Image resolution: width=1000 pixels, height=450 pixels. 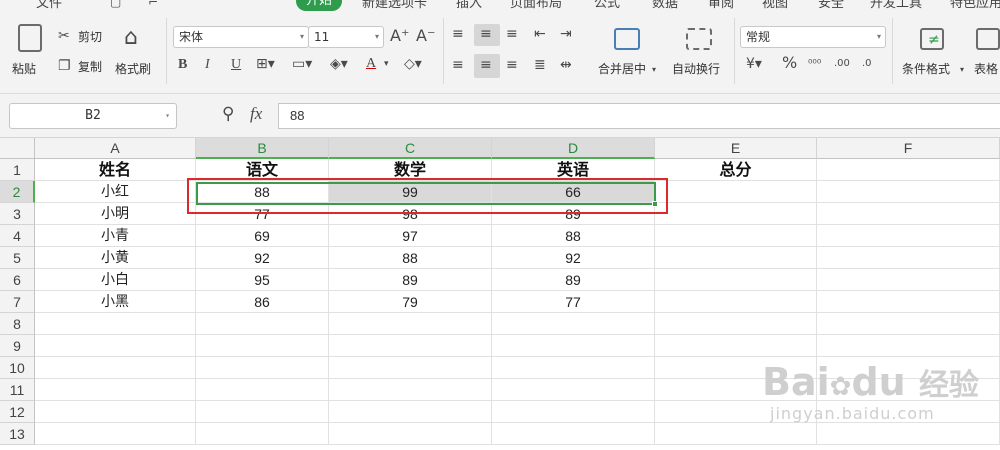 I want to click on name-box: B2 ▾, so click(x=93, y=116).